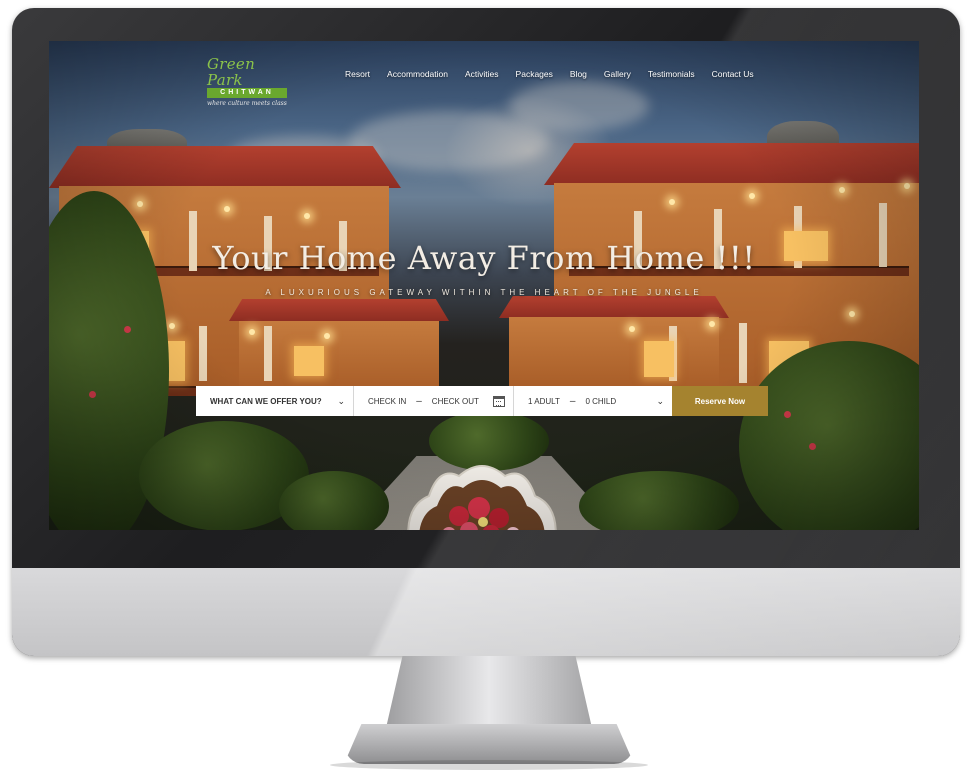  What do you see at coordinates (489, 692) in the screenshot?
I see `monitor-stand-neck` at bounding box center [489, 692].